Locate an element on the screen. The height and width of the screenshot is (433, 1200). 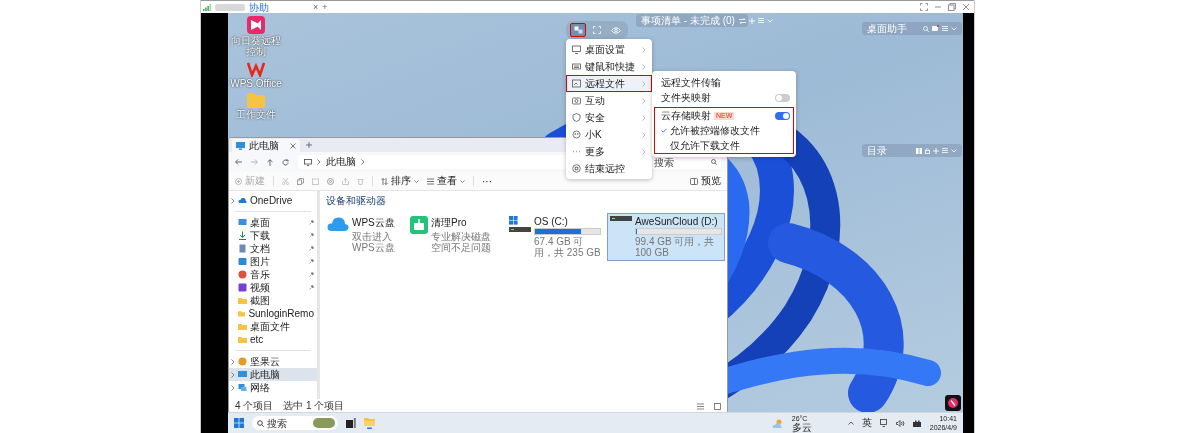
details-view-icon is located at coordinates (700, 406).